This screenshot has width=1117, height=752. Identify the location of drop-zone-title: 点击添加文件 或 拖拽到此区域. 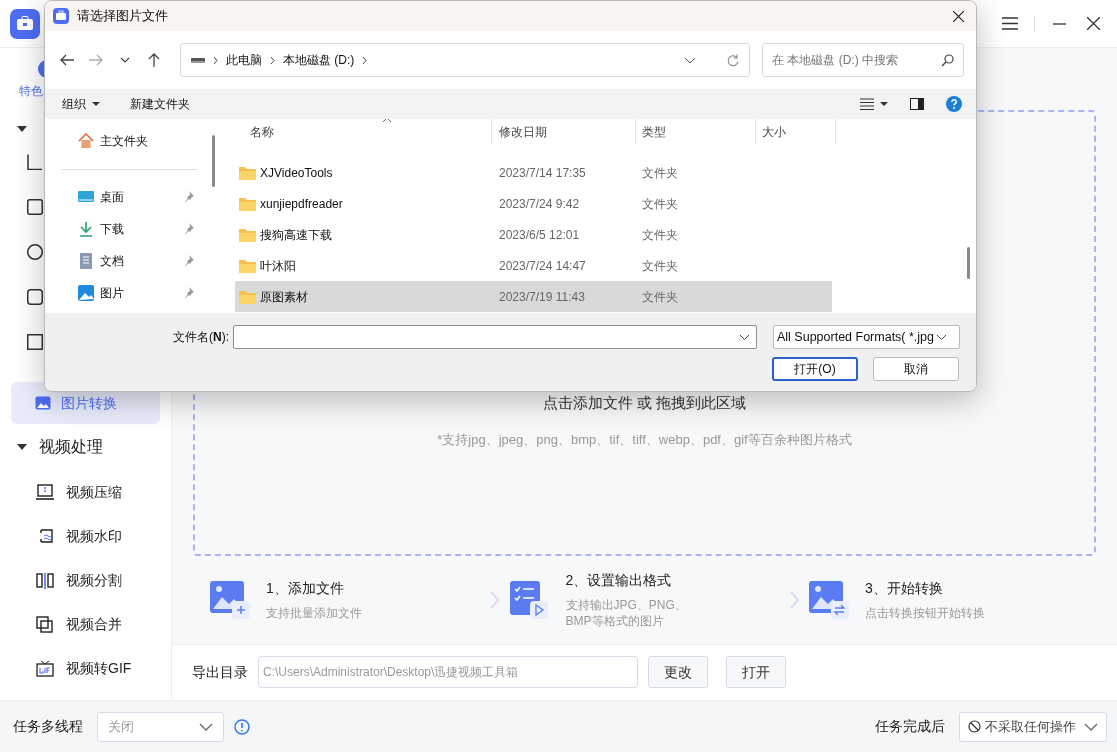
(644, 403).